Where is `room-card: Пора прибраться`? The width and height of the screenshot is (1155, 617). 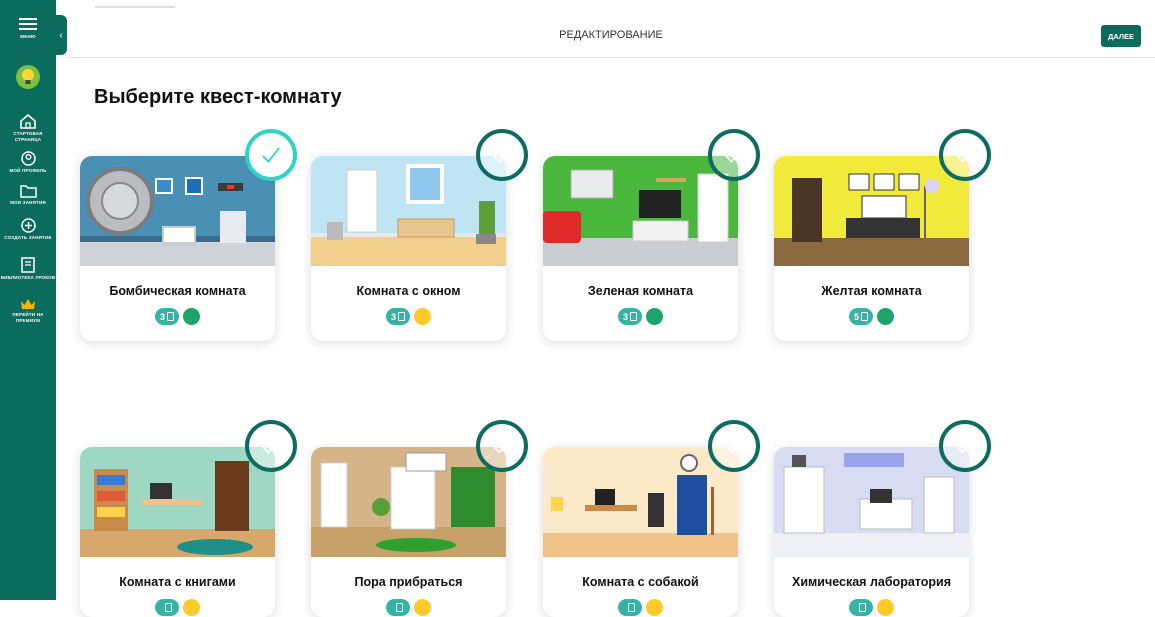 room-card: Пора прибраться is located at coordinates (419, 518).